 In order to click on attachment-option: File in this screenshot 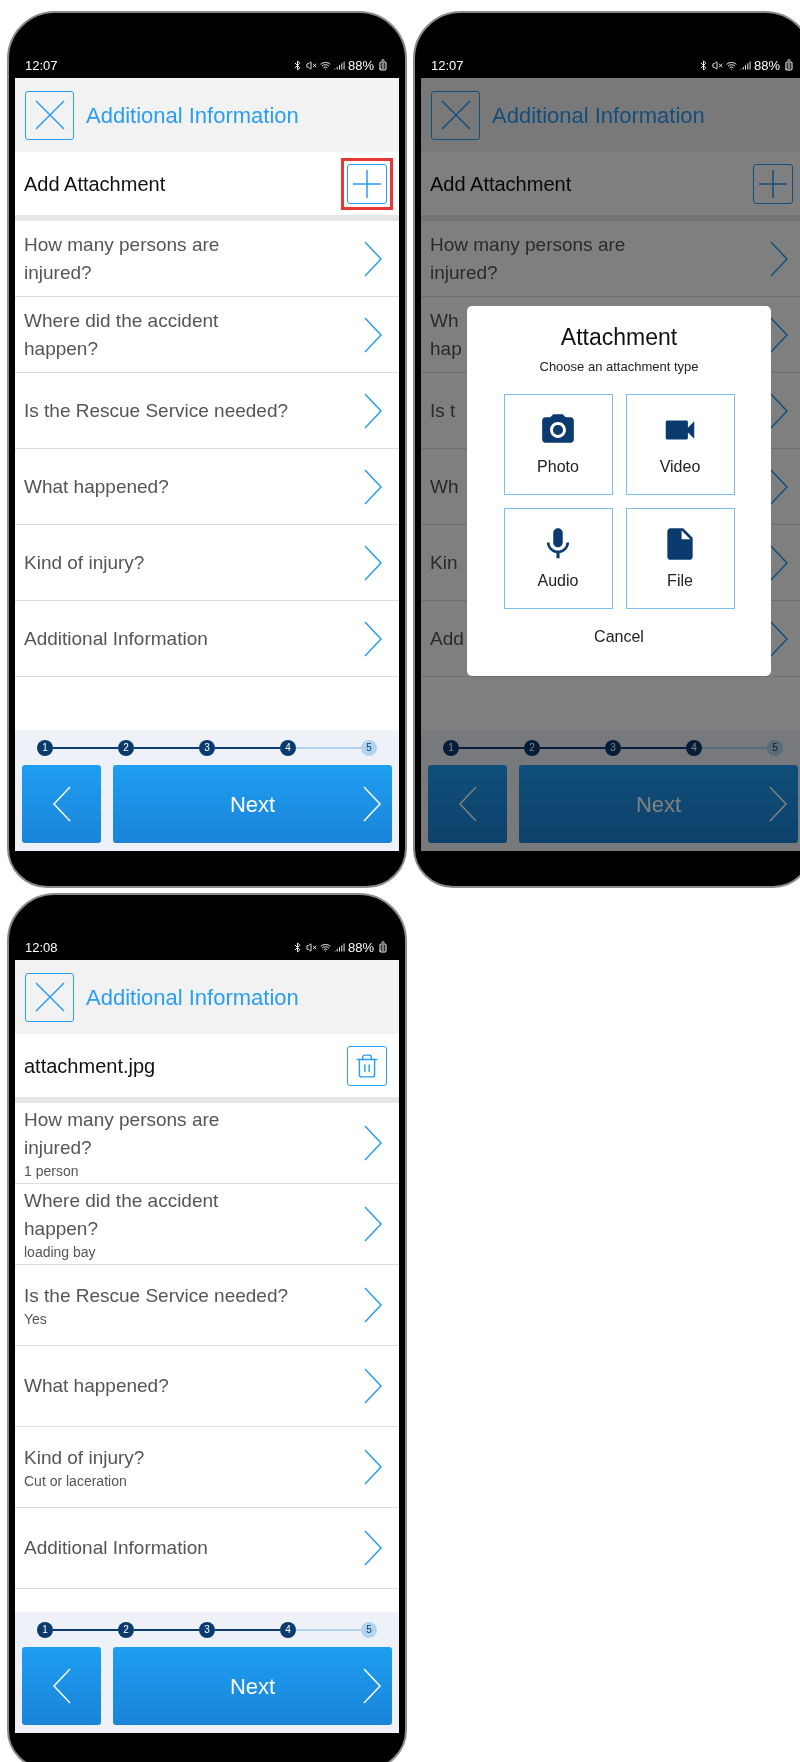, I will do `click(680, 558)`.